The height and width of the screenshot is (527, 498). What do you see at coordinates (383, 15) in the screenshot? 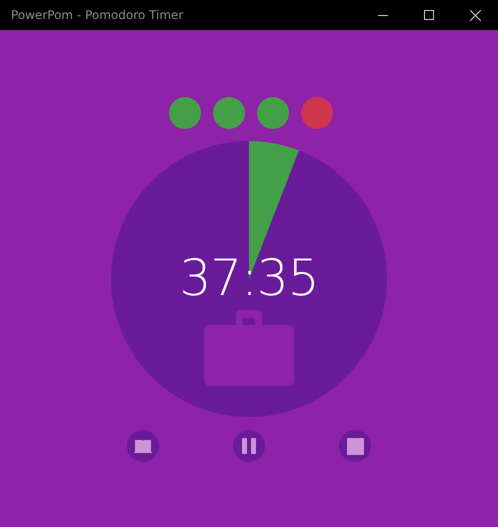
I see `minimize-icon` at bounding box center [383, 15].